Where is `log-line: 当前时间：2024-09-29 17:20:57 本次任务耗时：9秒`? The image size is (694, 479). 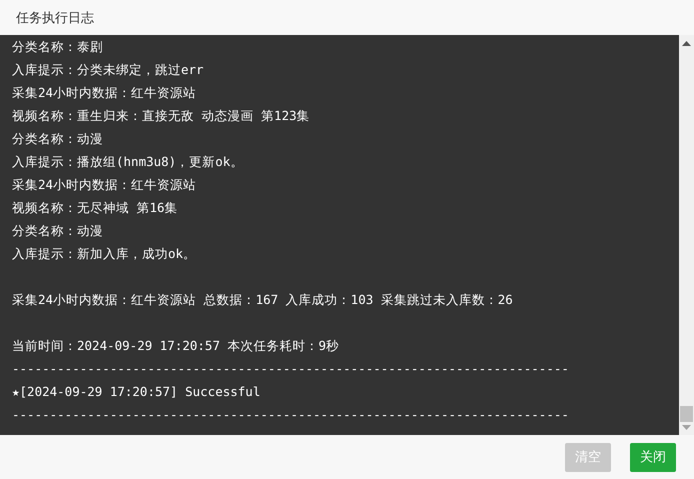 log-line: 当前时间：2024-09-29 17:20:57 本次任务耗时：9秒 is located at coordinates (176, 346).